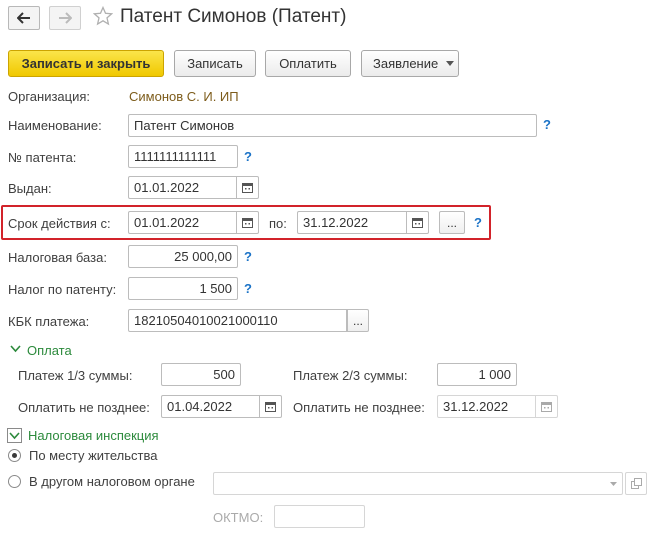 The width and height of the screenshot is (658, 540). I want to click on organization-value: Симонов С. И. ИП, so click(184, 96).